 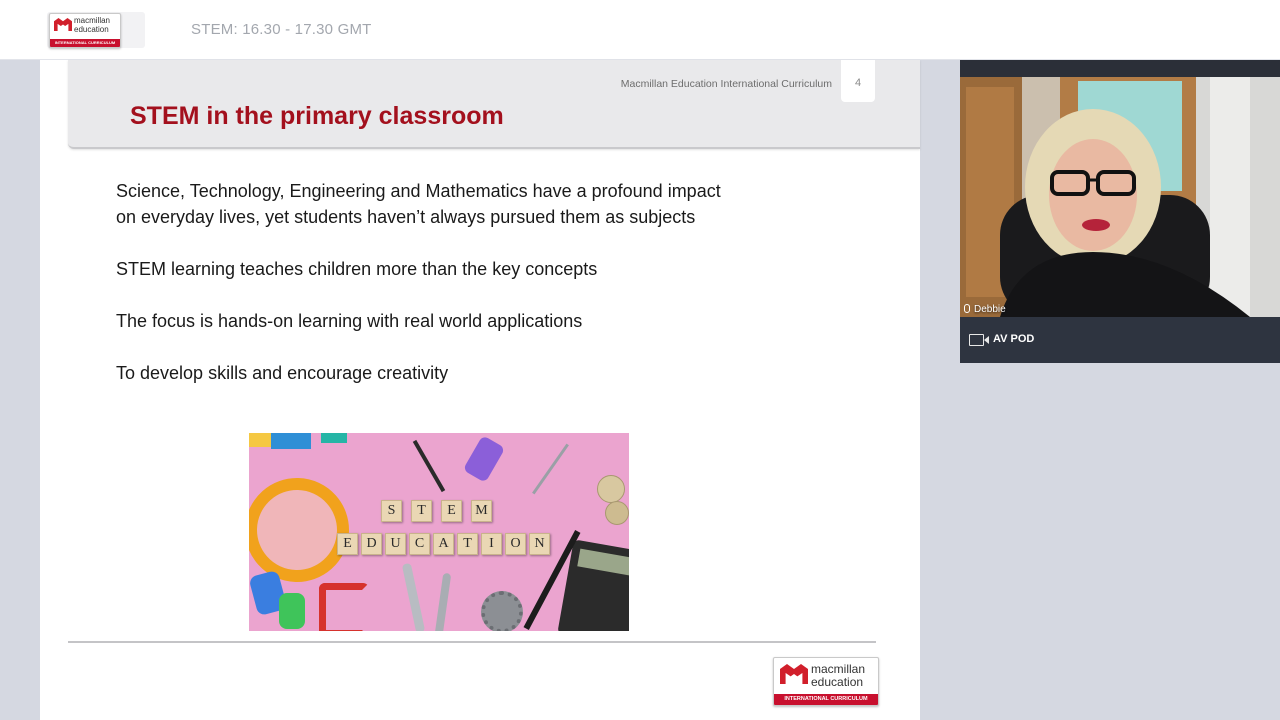 What do you see at coordinates (291, 441) in the screenshot?
I see `blue-block-shape` at bounding box center [291, 441].